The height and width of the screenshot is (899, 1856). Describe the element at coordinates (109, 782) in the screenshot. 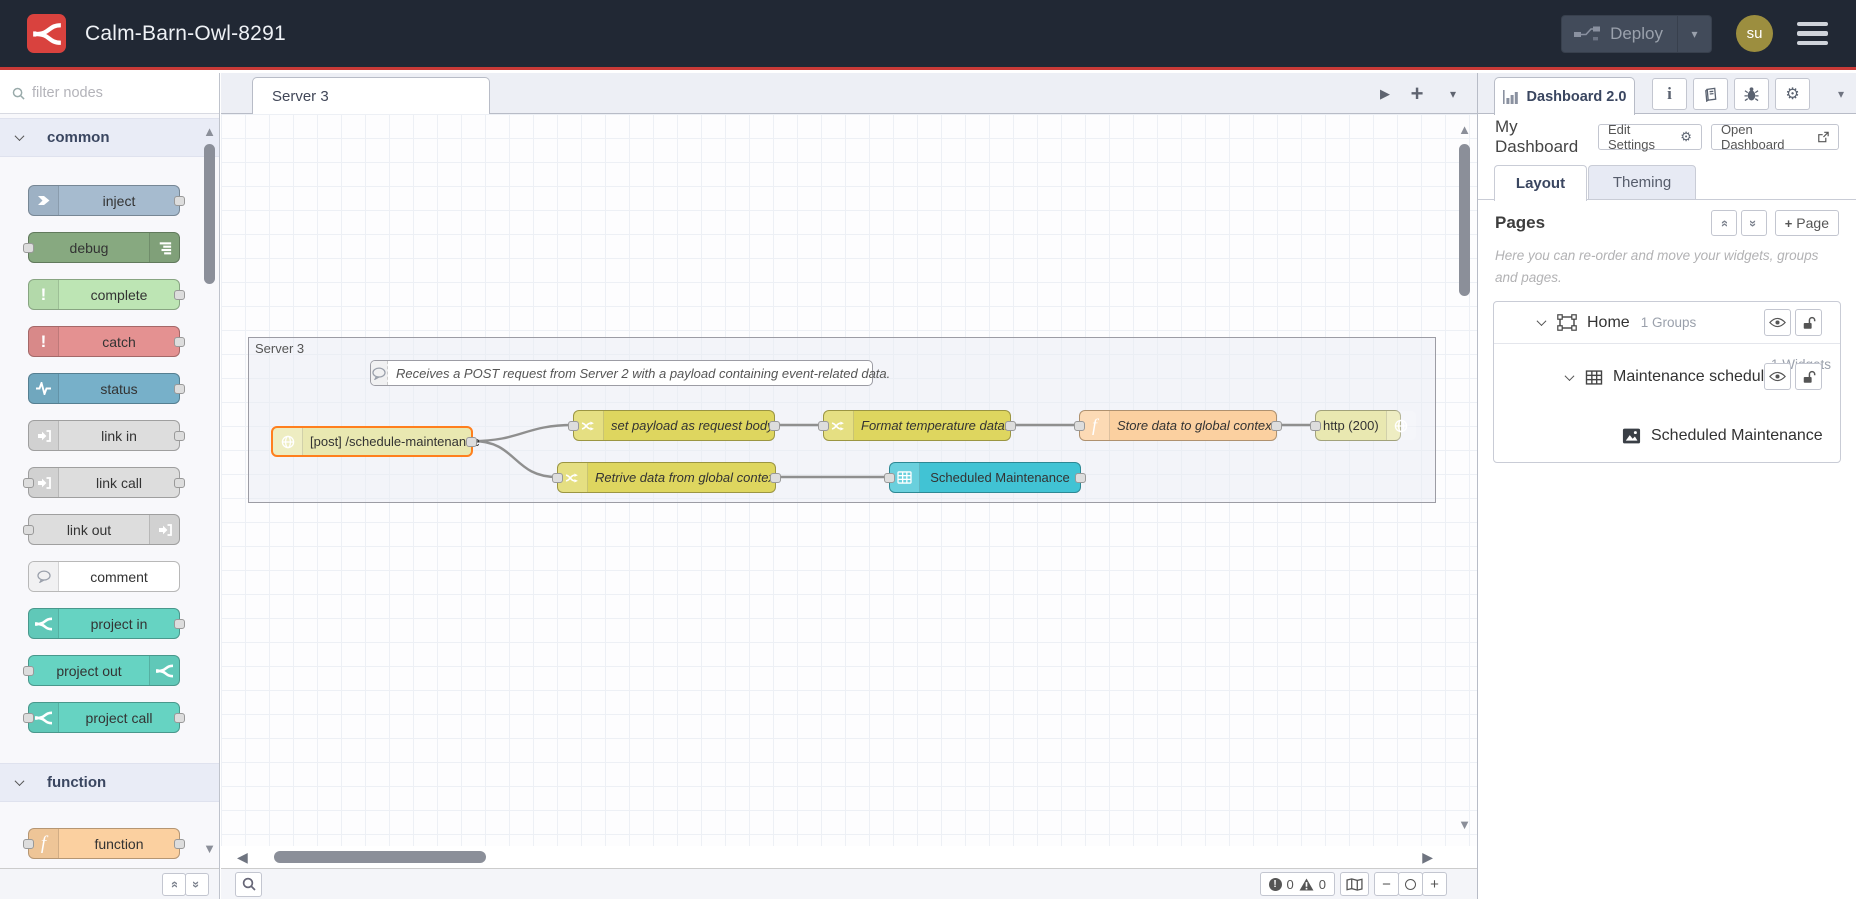

I see `palette-category-function: function` at that location.